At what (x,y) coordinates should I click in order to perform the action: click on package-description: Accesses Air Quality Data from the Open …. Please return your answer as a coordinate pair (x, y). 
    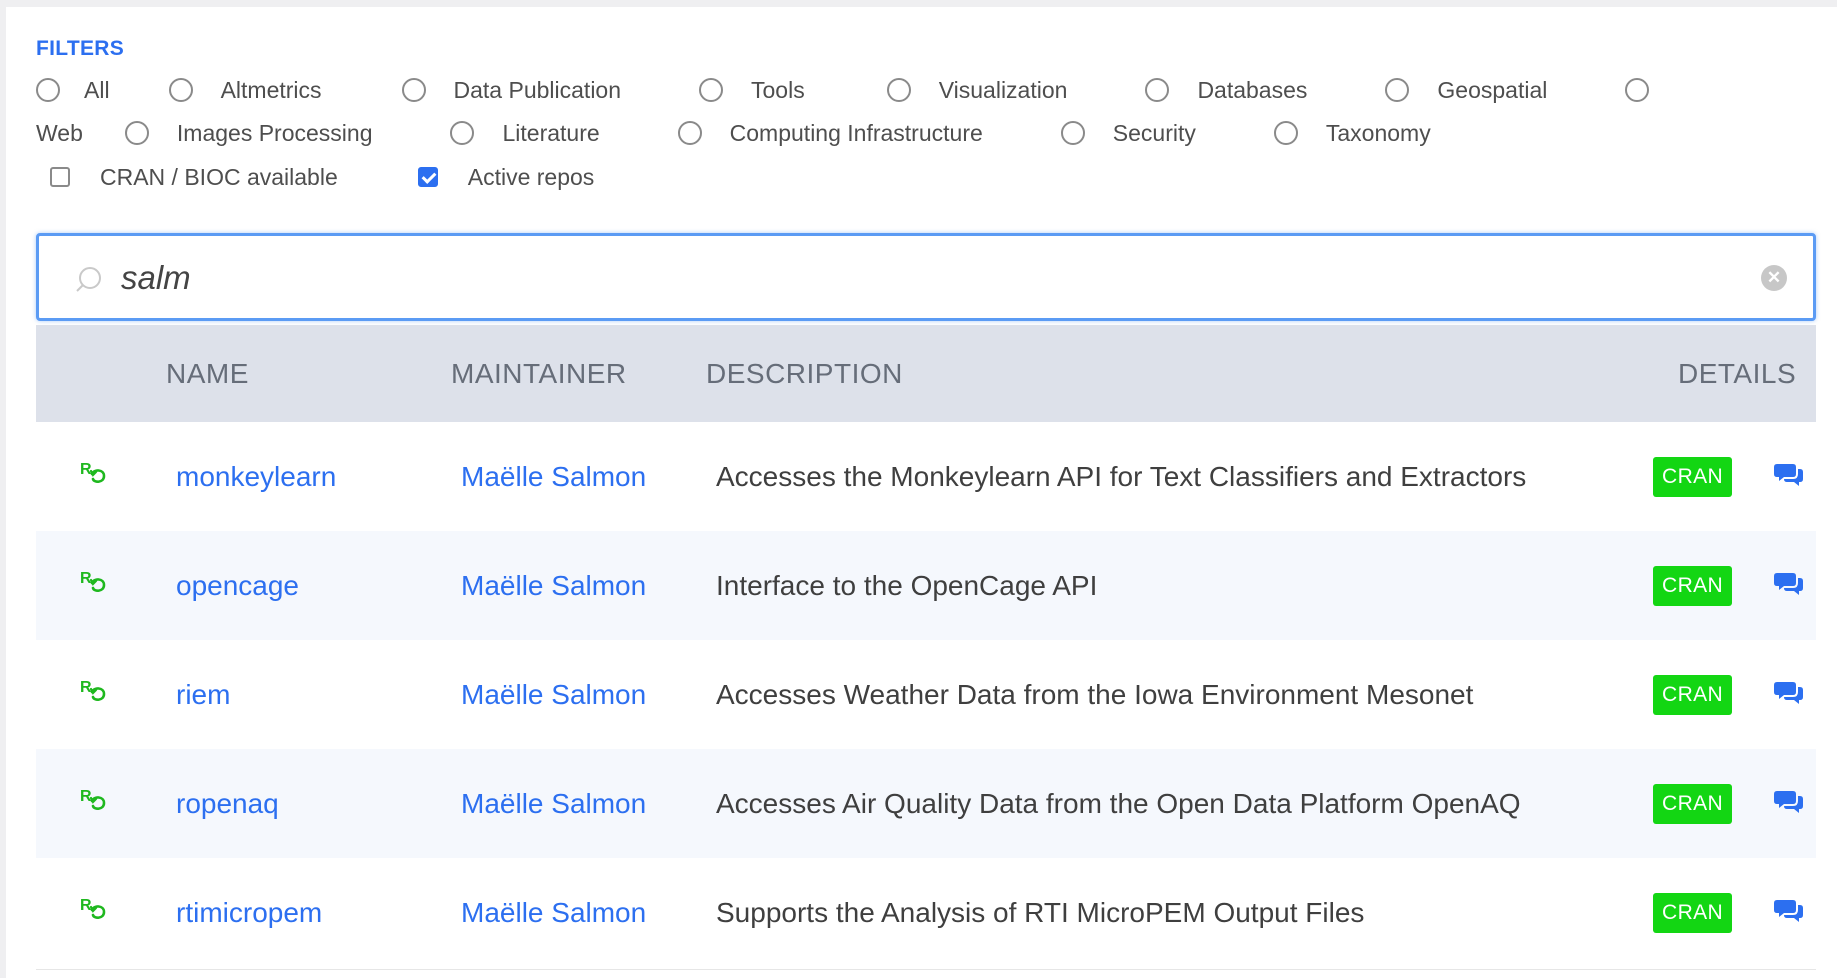
    Looking at the image, I should click on (1118, 803).